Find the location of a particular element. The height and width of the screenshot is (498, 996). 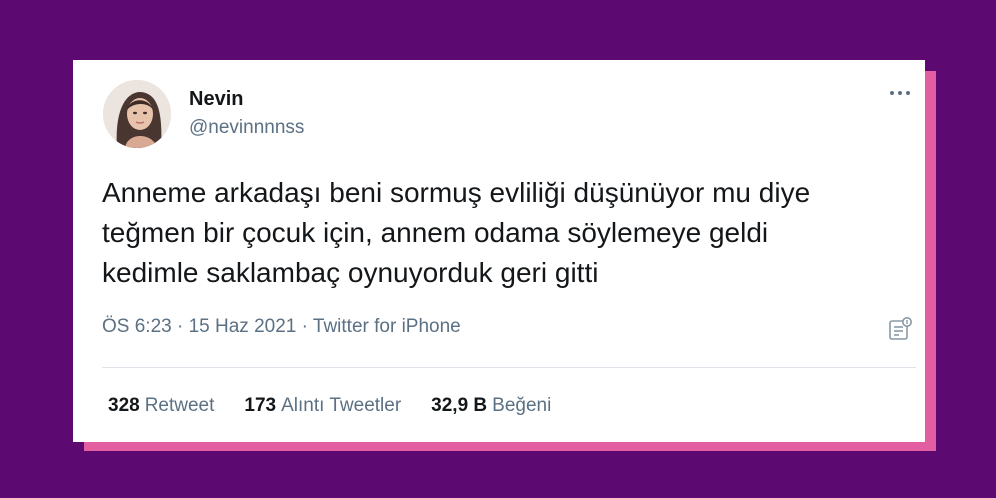

author-name: Nevin is located at coordinates (216, 99).